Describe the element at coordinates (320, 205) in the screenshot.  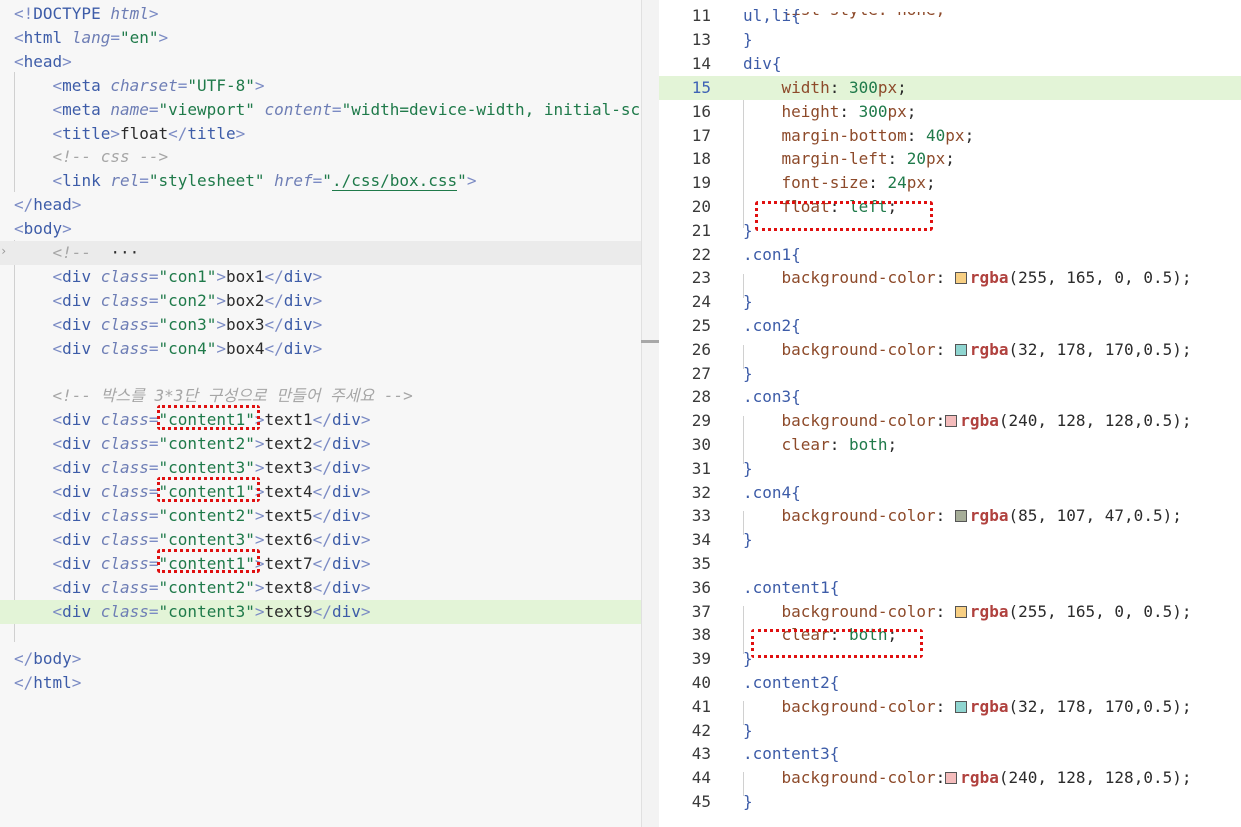
I see `code-line: </head>` at that location.